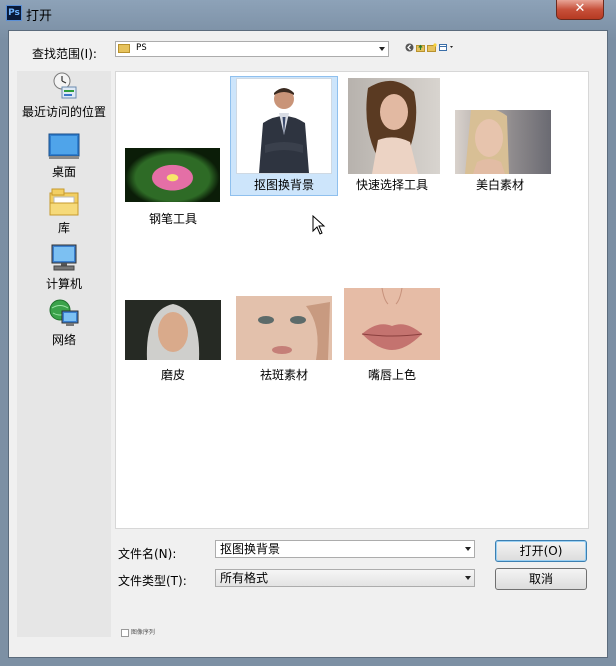  I want to click on place-label: 计算机, so click(63, 284).